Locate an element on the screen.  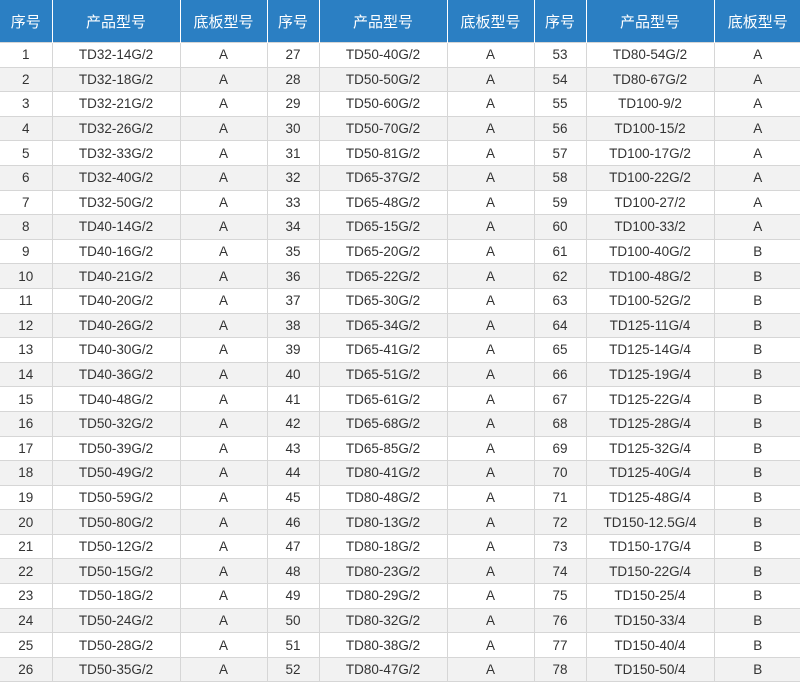
cell-seq: 49 is located at coordinates (293, 596).